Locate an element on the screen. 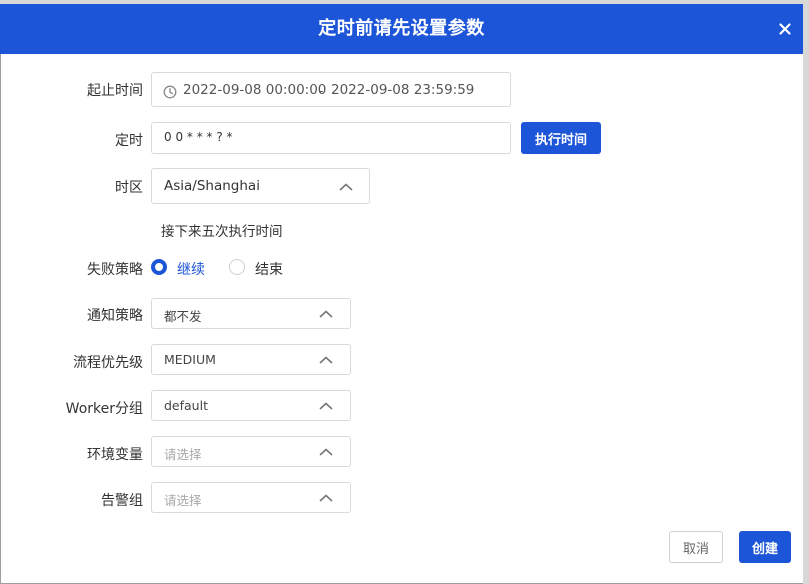 This screenshot has width=809, height=584. dialog-title: 定时前请先设置参数 is located at coordinates (401, 28).